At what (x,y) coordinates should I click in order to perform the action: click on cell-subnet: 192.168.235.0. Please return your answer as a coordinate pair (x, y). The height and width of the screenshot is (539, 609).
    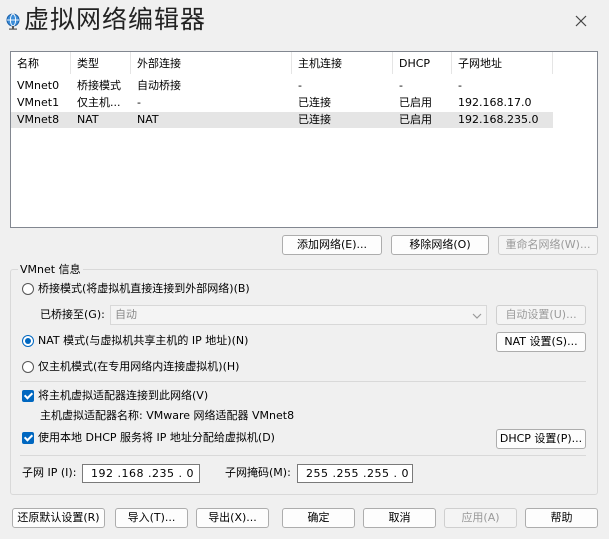
    Looking at the image, I should click on (498, 119).